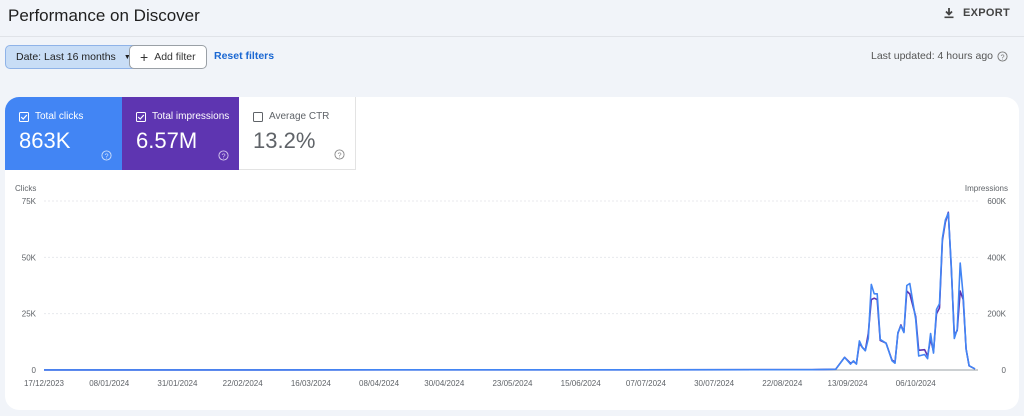 This screenshot has width=1024, height=416. What do you see at coordinates (646, 383) in the screenshot?
I see `x-tick: 07/07/2024` at bounding box center [646, 383].